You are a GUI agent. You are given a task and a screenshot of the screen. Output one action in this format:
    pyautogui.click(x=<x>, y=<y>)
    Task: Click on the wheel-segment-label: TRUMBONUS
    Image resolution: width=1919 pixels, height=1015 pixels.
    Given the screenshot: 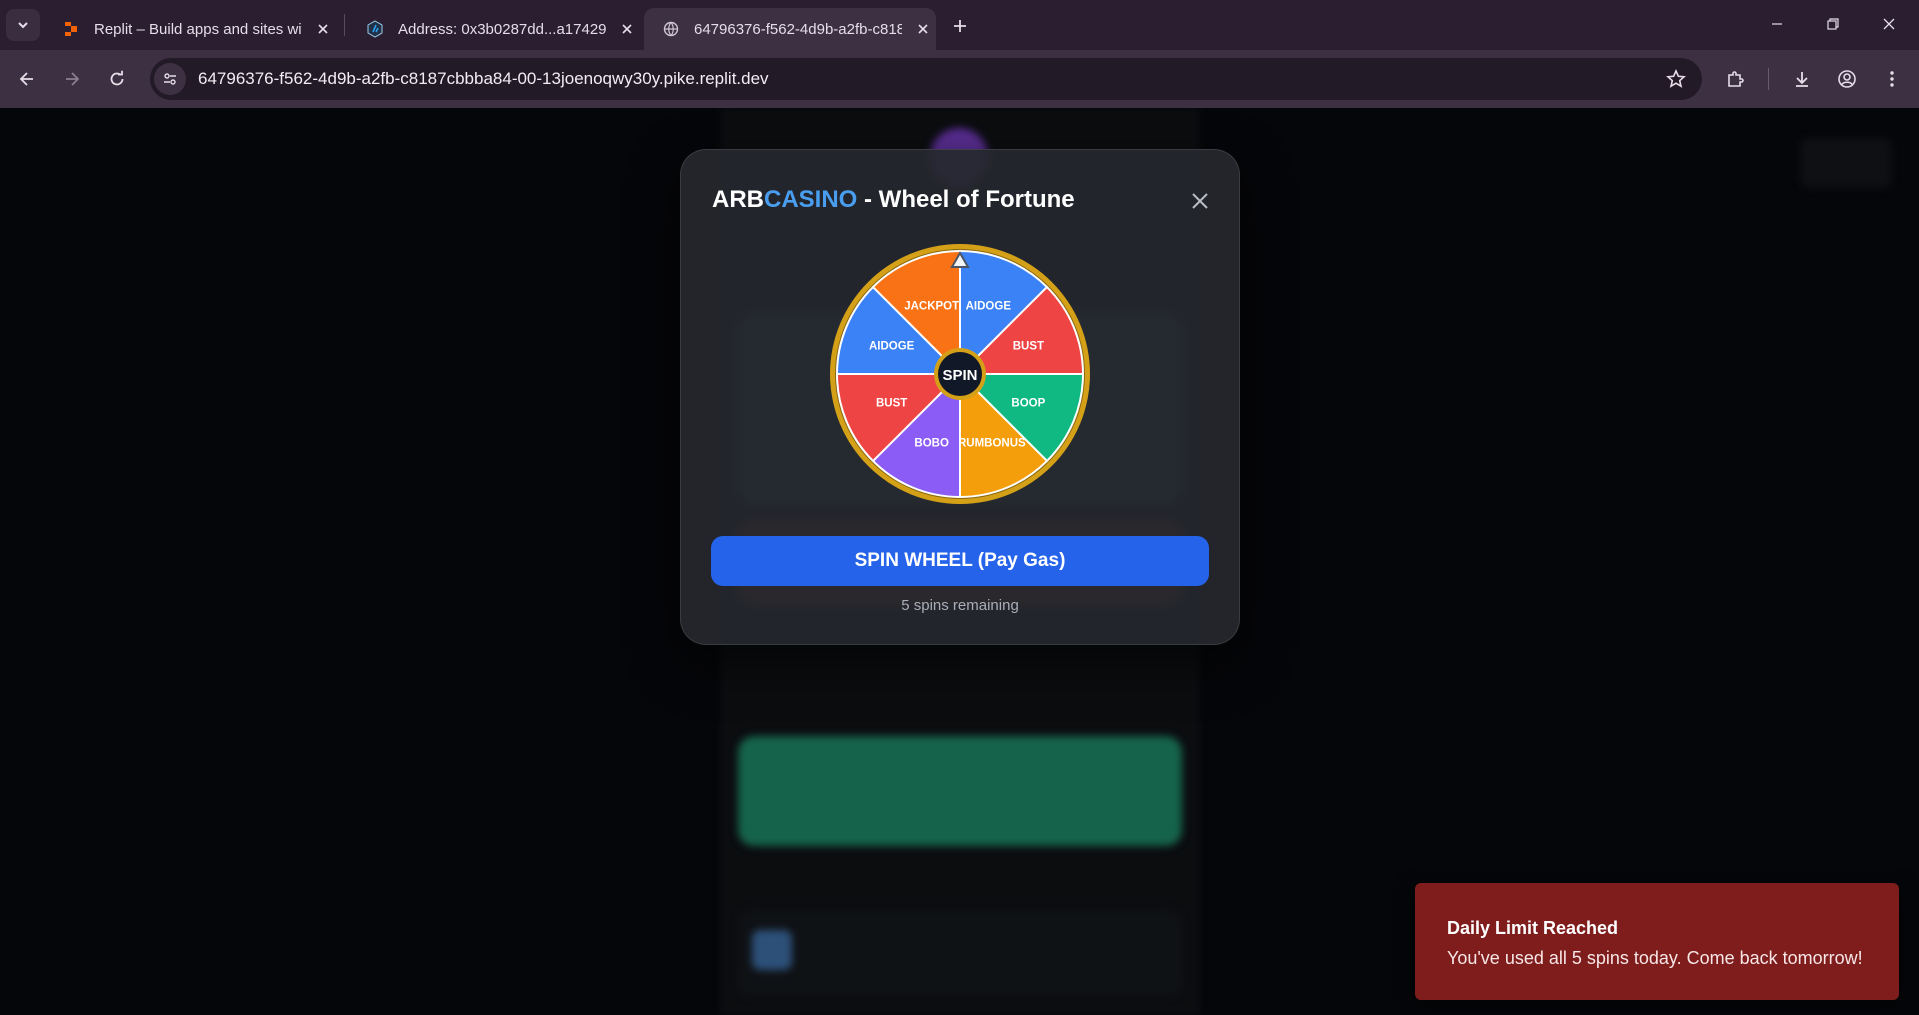 What is the action you would take?
    pyautogui.click(x=988, y=443)
    